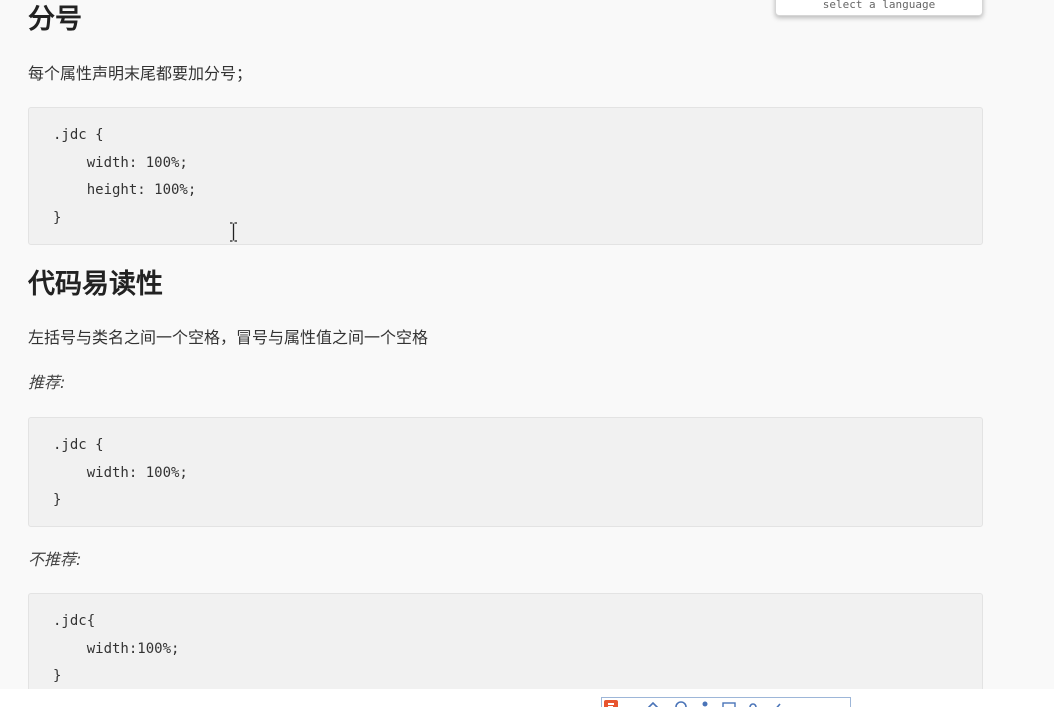  Describe the element at coordinates (705, 703) in the screenshot. I see `person-icon` at that location.